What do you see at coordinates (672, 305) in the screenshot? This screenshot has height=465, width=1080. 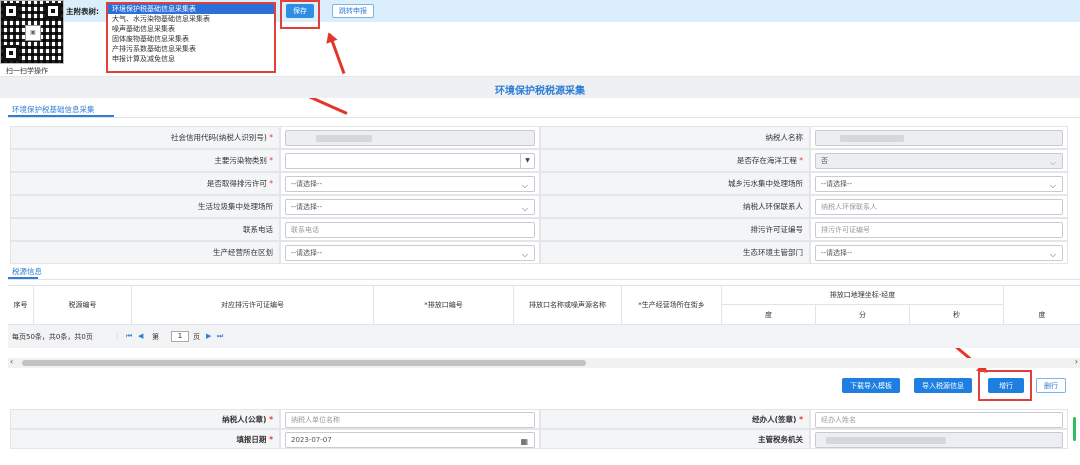 I see `col-street: *生产经营场所在街乡` at bounding box center [672, 305].